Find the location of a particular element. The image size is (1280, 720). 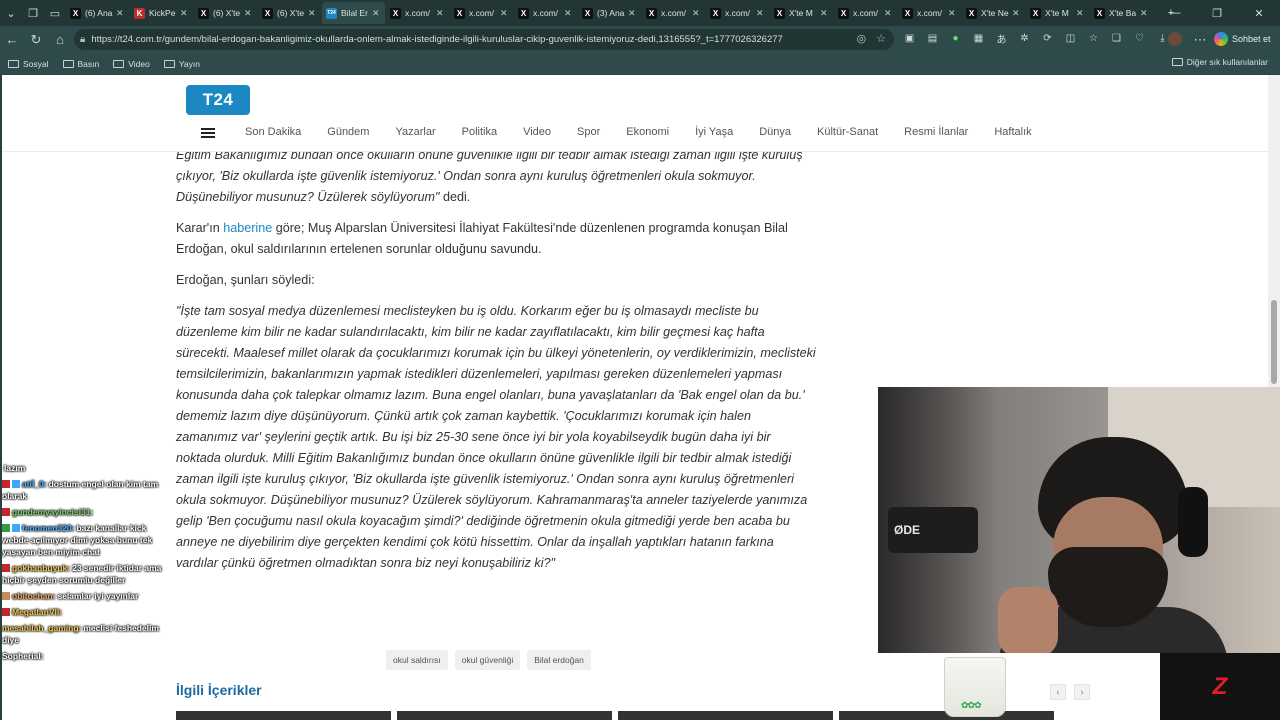

nav-link: Ekonomi is located at coordinates (647, 132).